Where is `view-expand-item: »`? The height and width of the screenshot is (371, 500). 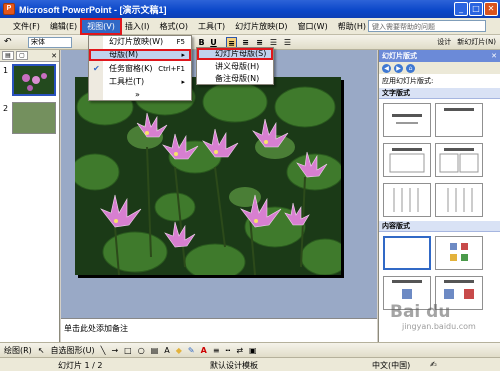
view-expand-item: » is located at coordinates (140, 95).